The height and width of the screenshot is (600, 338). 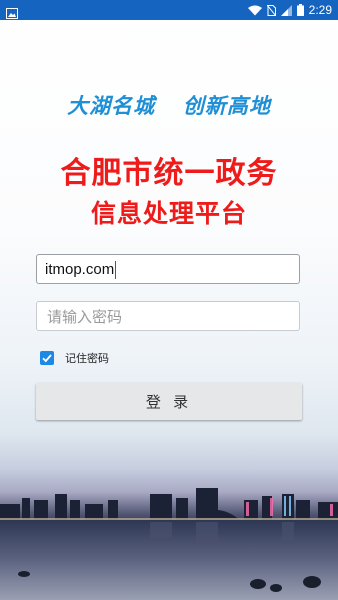 What do you see at coordinates (226, 106) in the screenshot?
I see `slogan-part2: 创新高地` at bounding box center [226, 106].